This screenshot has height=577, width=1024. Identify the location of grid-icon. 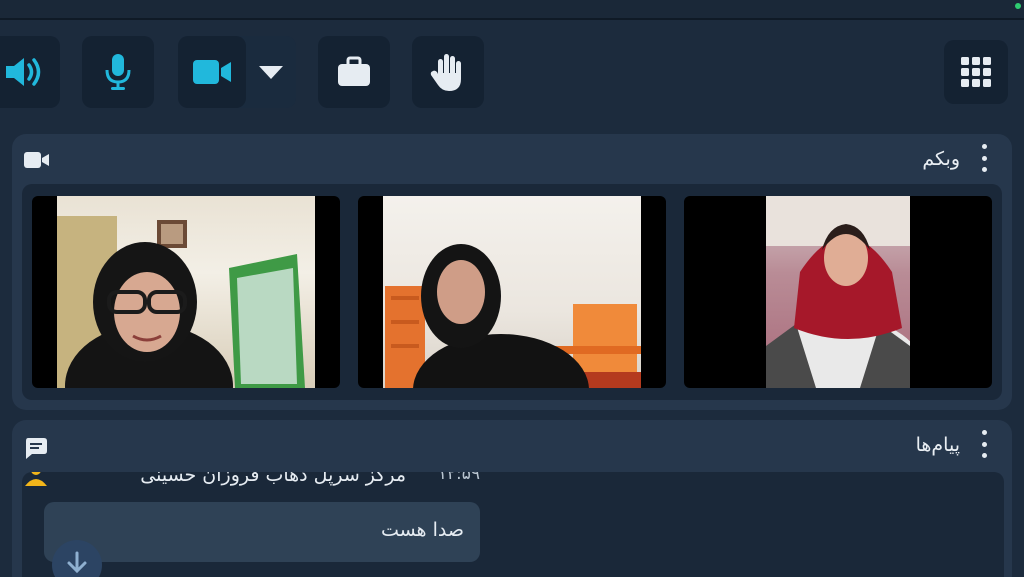
(976, 72).